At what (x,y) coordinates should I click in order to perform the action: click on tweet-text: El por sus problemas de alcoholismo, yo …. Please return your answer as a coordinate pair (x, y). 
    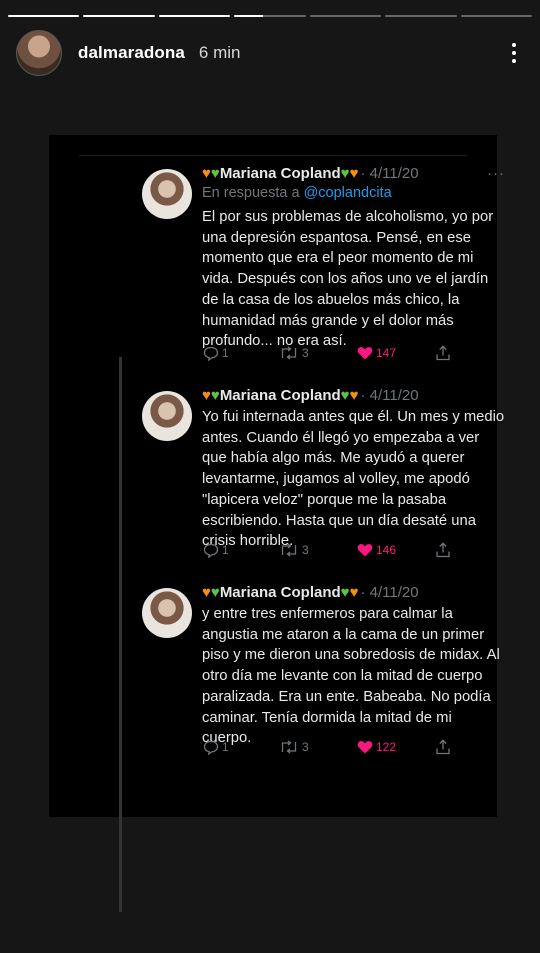
    Looking at the image, I should click on (348, 279).